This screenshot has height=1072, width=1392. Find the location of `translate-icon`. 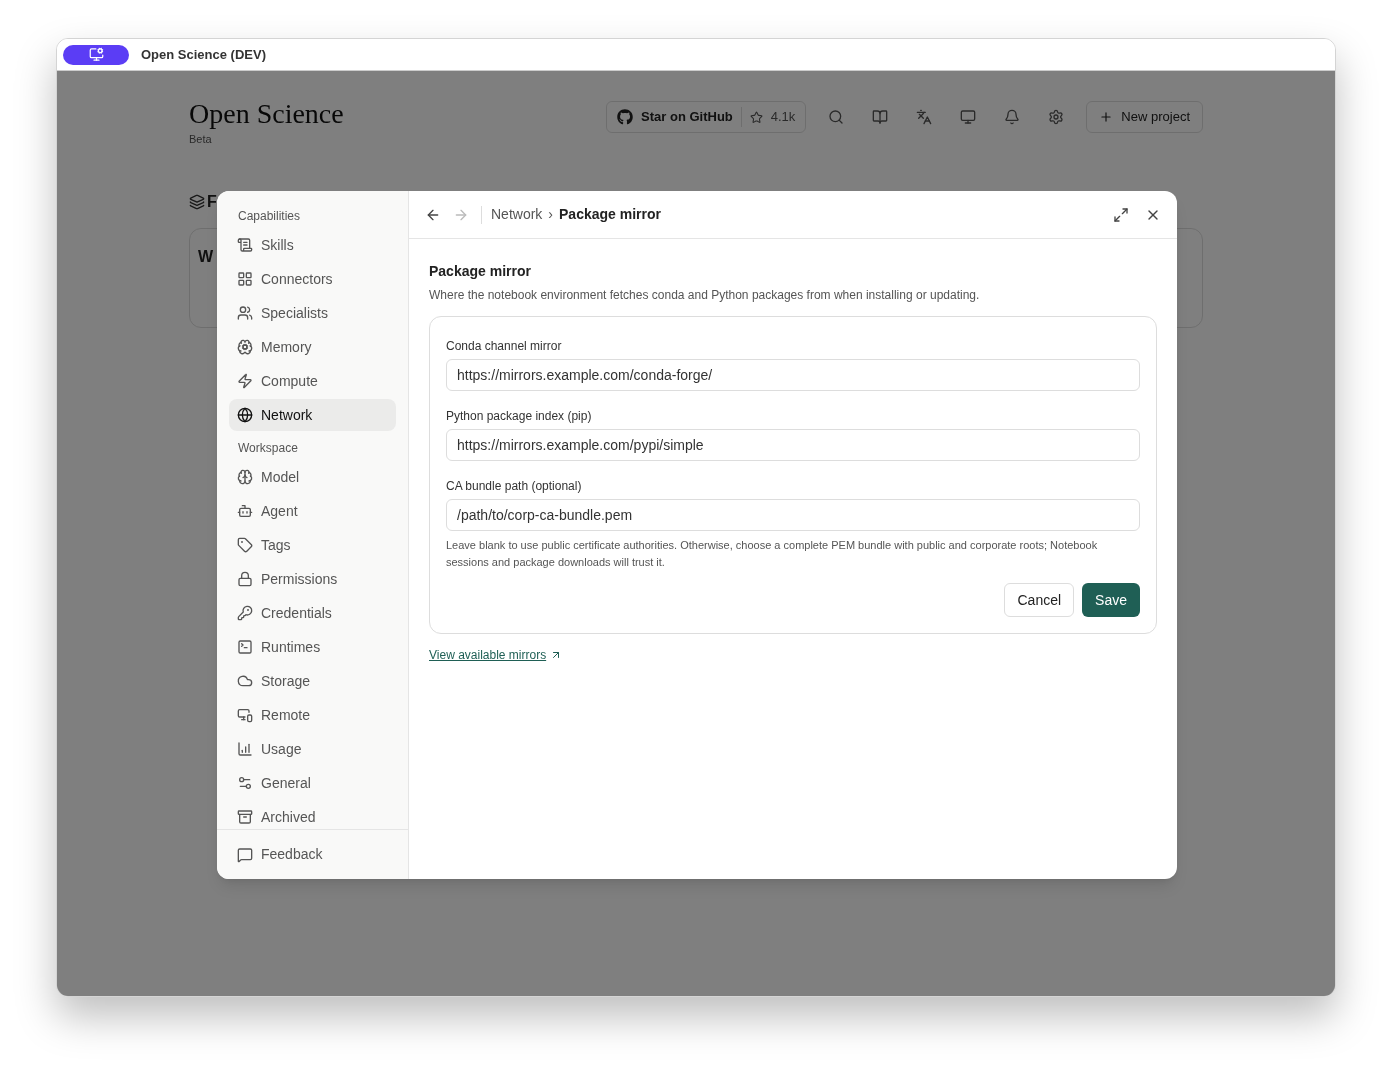

translate-icon is located at coordinates (924, 117).